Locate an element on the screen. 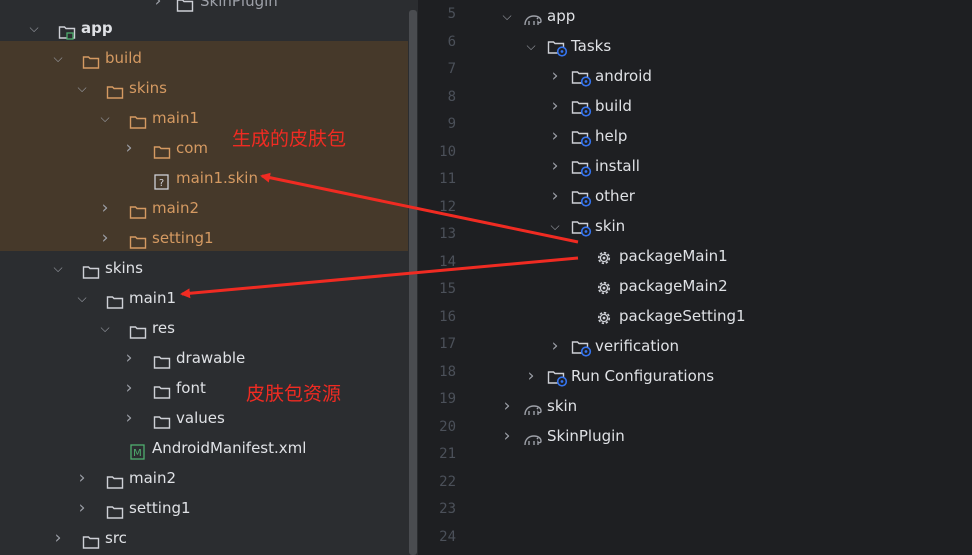 This screenshot has width=972, height=555. project-tree-item-label: src is located at coordinates (116, 538).